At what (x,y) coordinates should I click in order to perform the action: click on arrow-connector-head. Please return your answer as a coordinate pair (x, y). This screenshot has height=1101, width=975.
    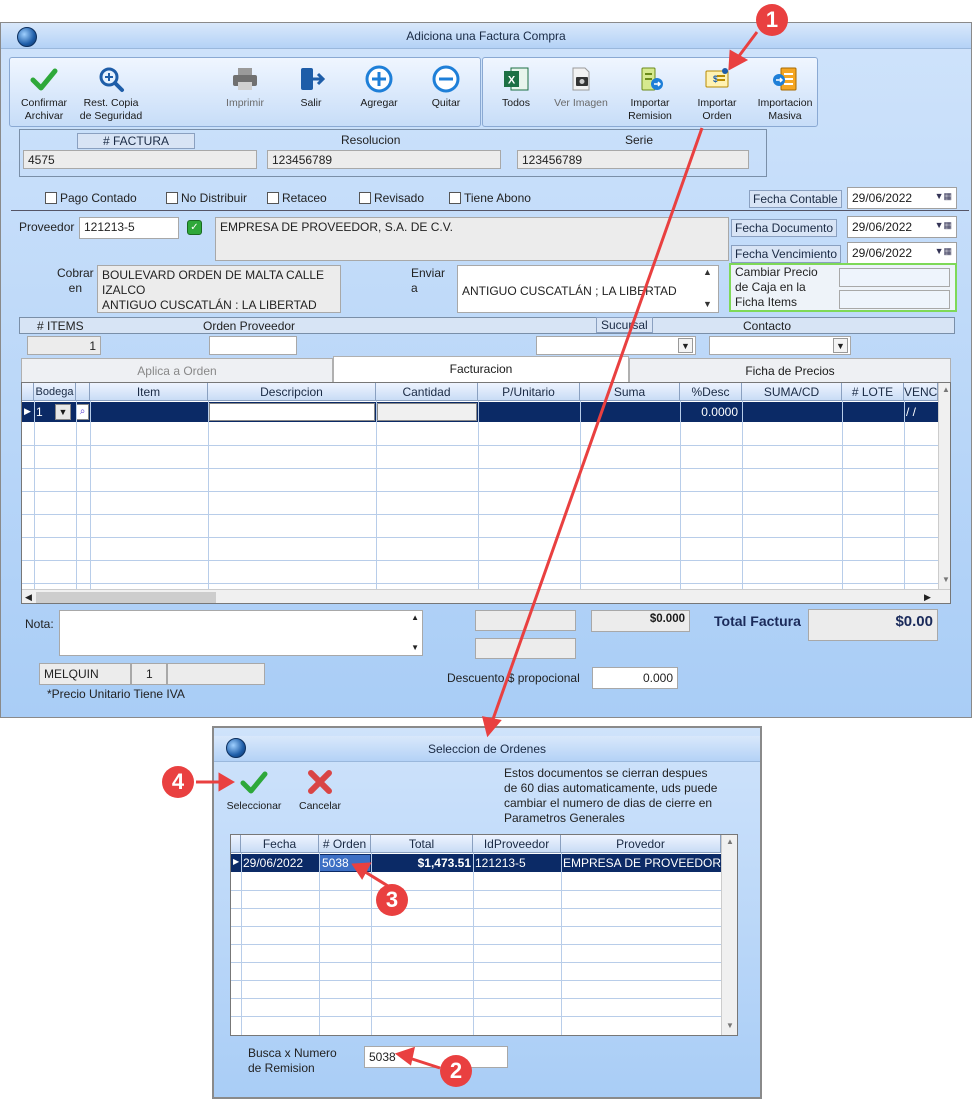
    Looking at the image, I should click on (491, 727).